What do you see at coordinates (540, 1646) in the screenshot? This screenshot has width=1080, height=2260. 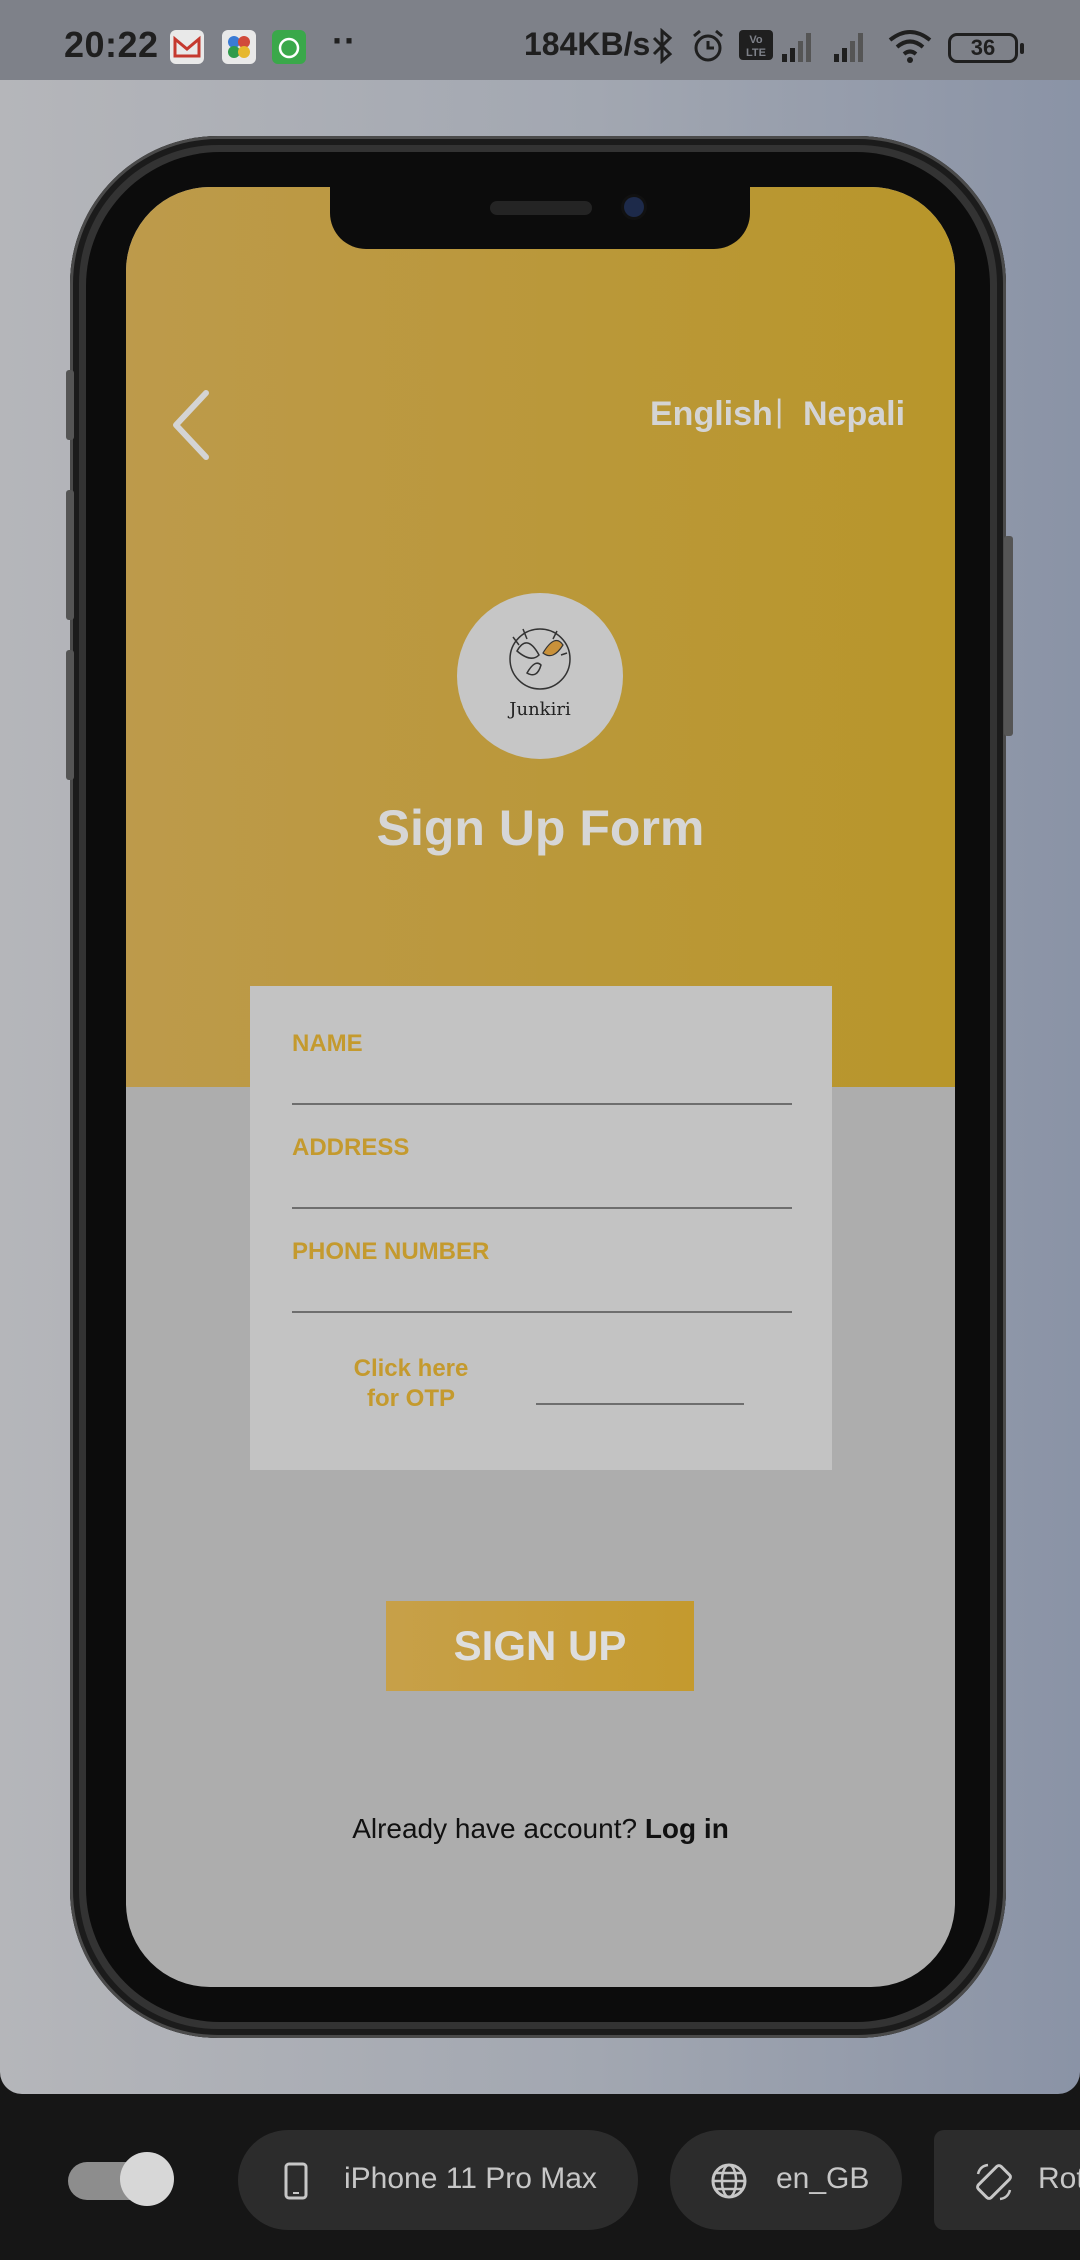 I see `signup-button: SIGN UP` at bounding box center [540, 1646].